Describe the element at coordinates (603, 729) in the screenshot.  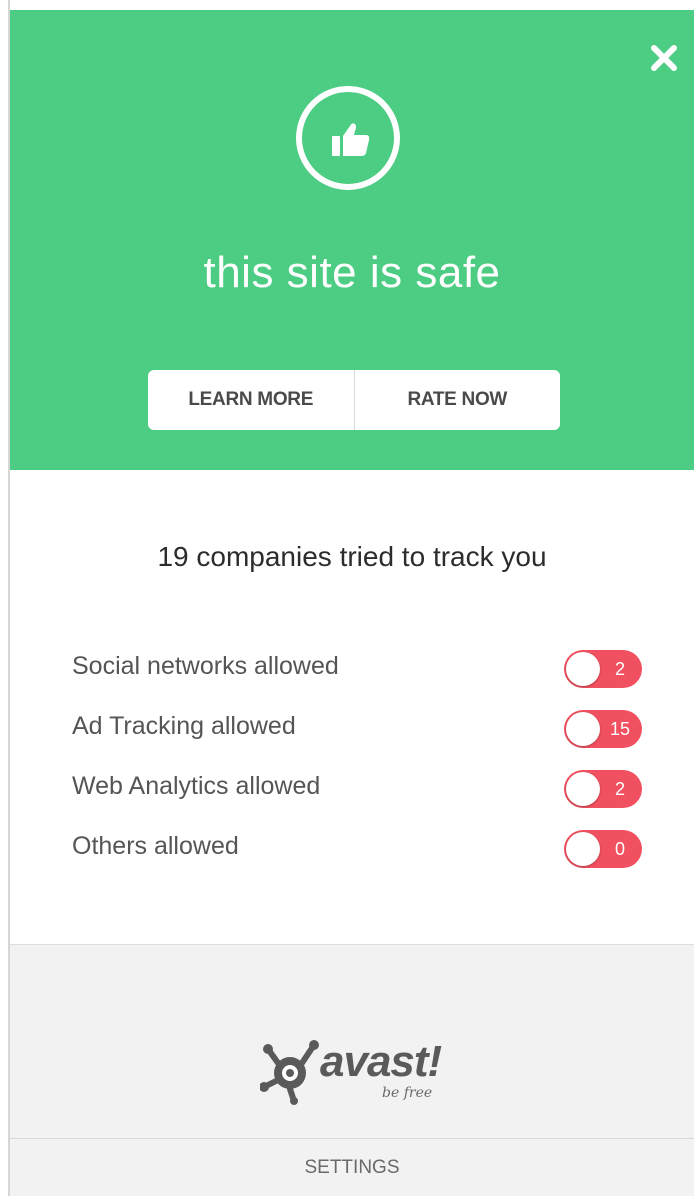
I see `ad-tracking-toggle: 15` at that location.